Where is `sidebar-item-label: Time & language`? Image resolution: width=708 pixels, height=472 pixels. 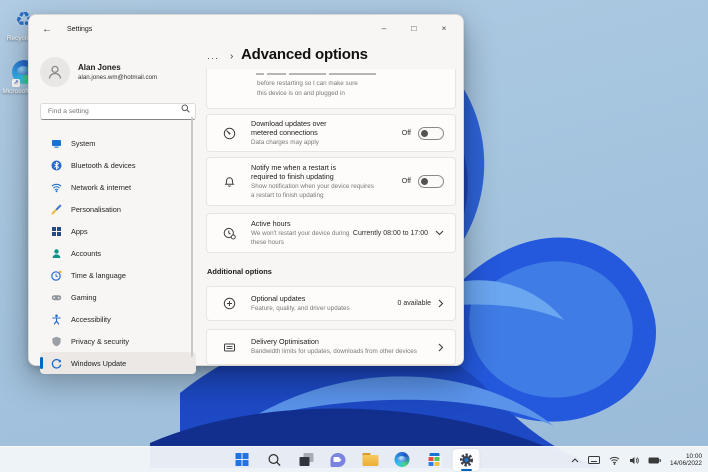
sidebar-item-label: Time & language is located at coordinates (98, 275).